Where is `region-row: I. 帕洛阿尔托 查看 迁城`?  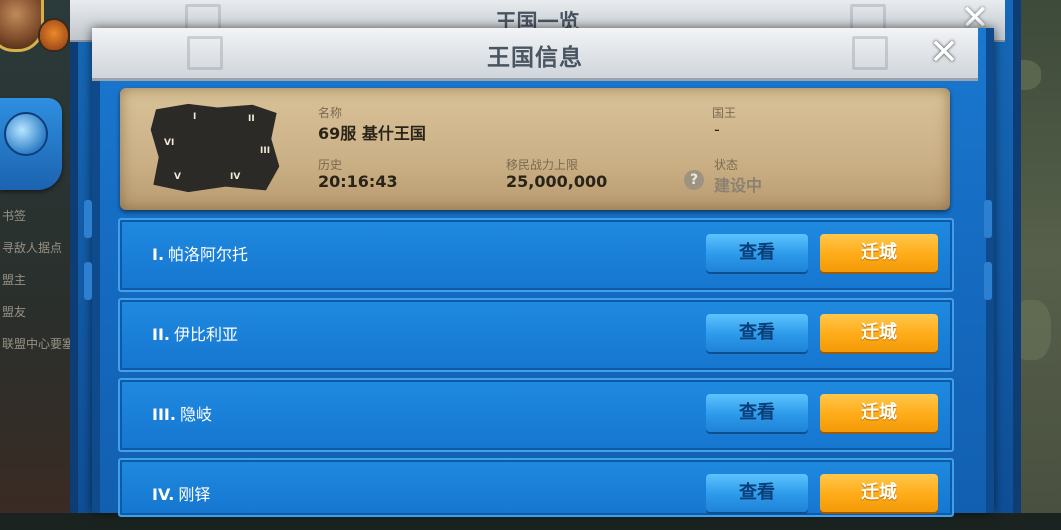 region-row: I. 帕洛阿尔托 查看 迁城 is located at coordinates (536, 255).